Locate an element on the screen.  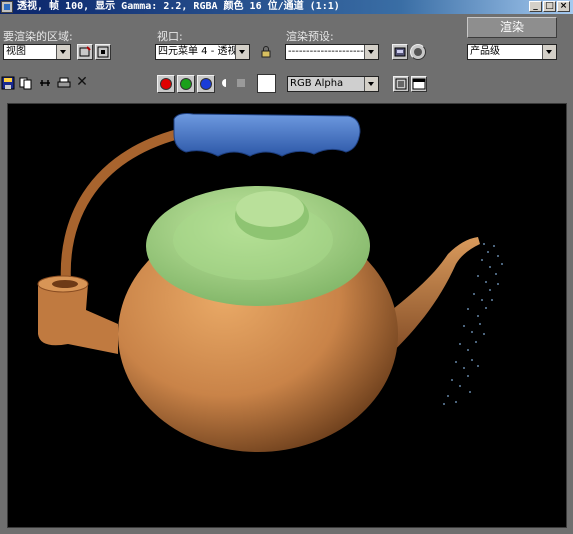
copy-icon is located at coordinates (26, 84).